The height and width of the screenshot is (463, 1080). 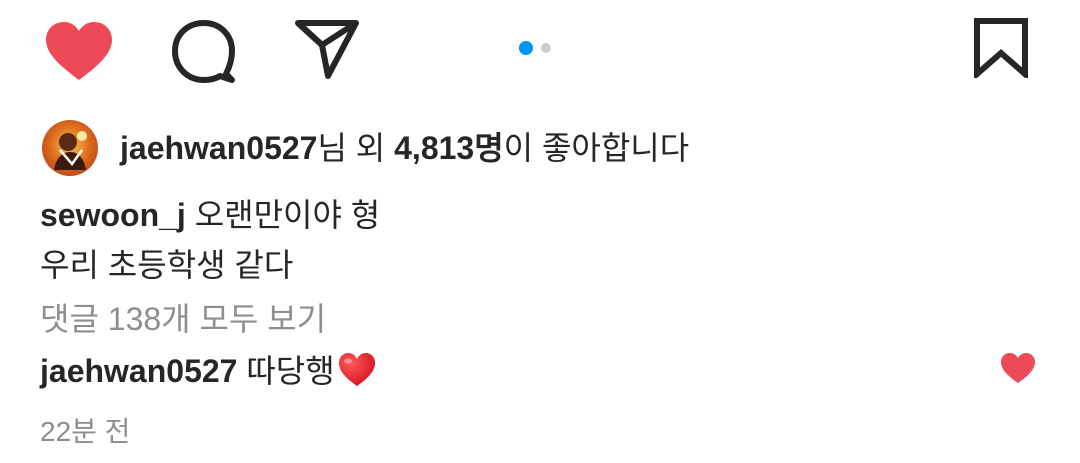 What do you see at coordinates (356, 148) in the screenshot?
I see `likes-text-1: 님 외` at bounding box center [356, 148].